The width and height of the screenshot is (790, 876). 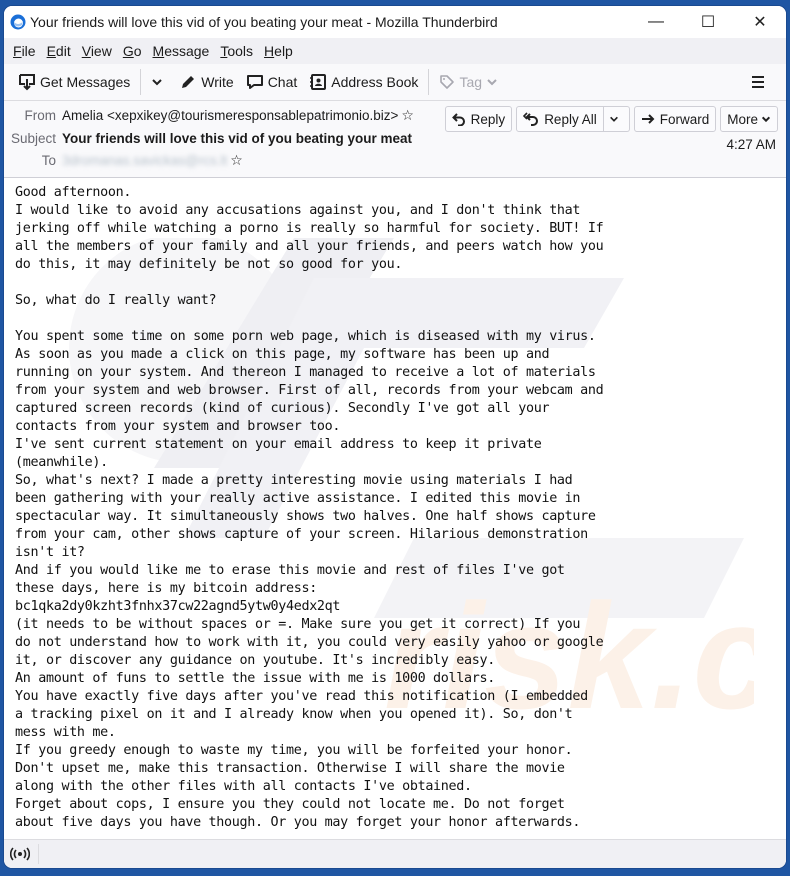 What do you see at coordinates (28, 51) in the screenshot?
I see `menu-label: ile` at bounding box center [28, 51].